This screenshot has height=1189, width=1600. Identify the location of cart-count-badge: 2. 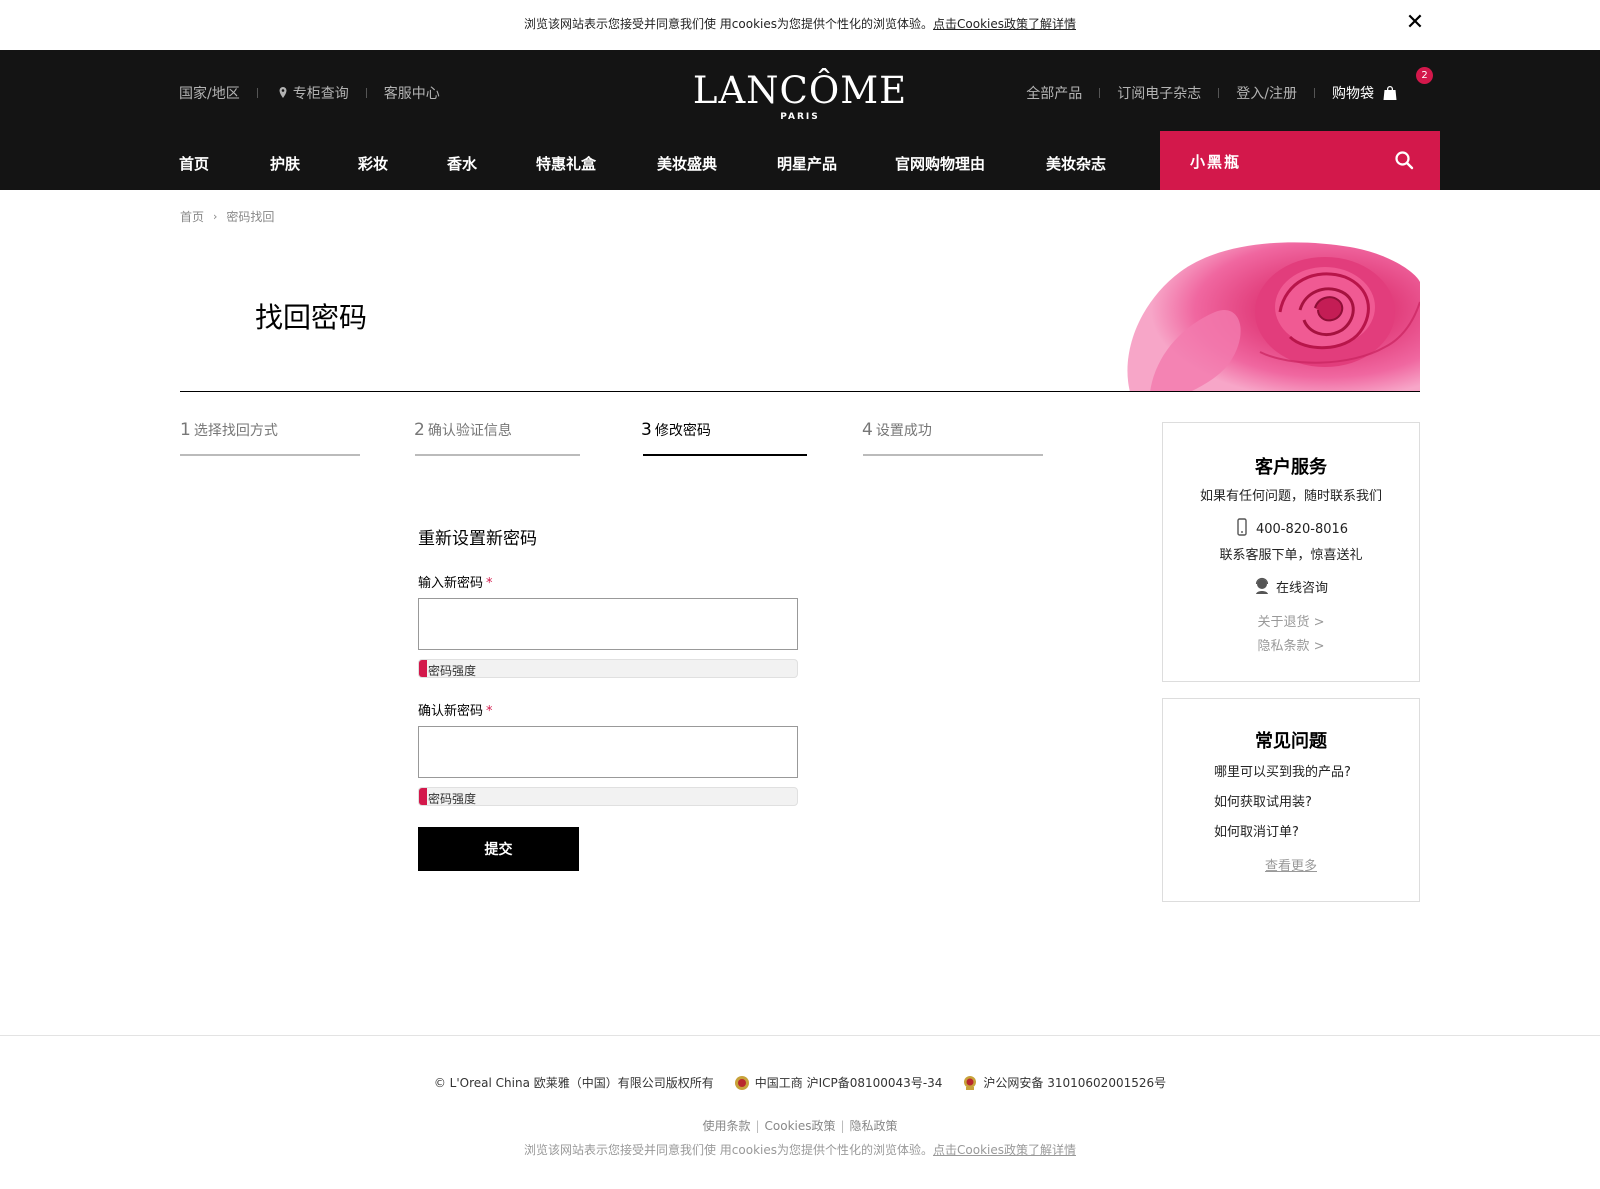
(1424, 75).